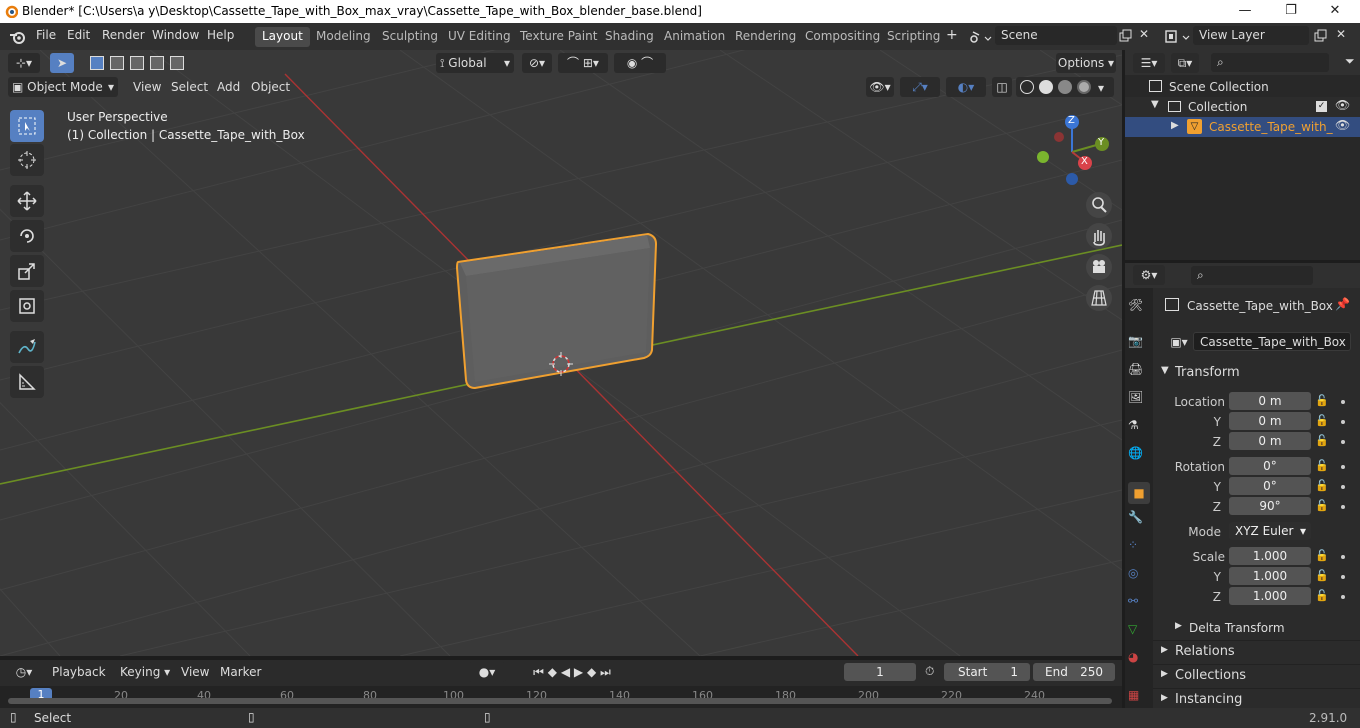 The width and height of the screenshot is (1360, 728). What do you see at coordinates (1242, 127) in the screenshot?
I see `outliner-row-cassette: ▶ ▽ Cassette_Tape_with_ 👁` at bounding box center [1242, 127].